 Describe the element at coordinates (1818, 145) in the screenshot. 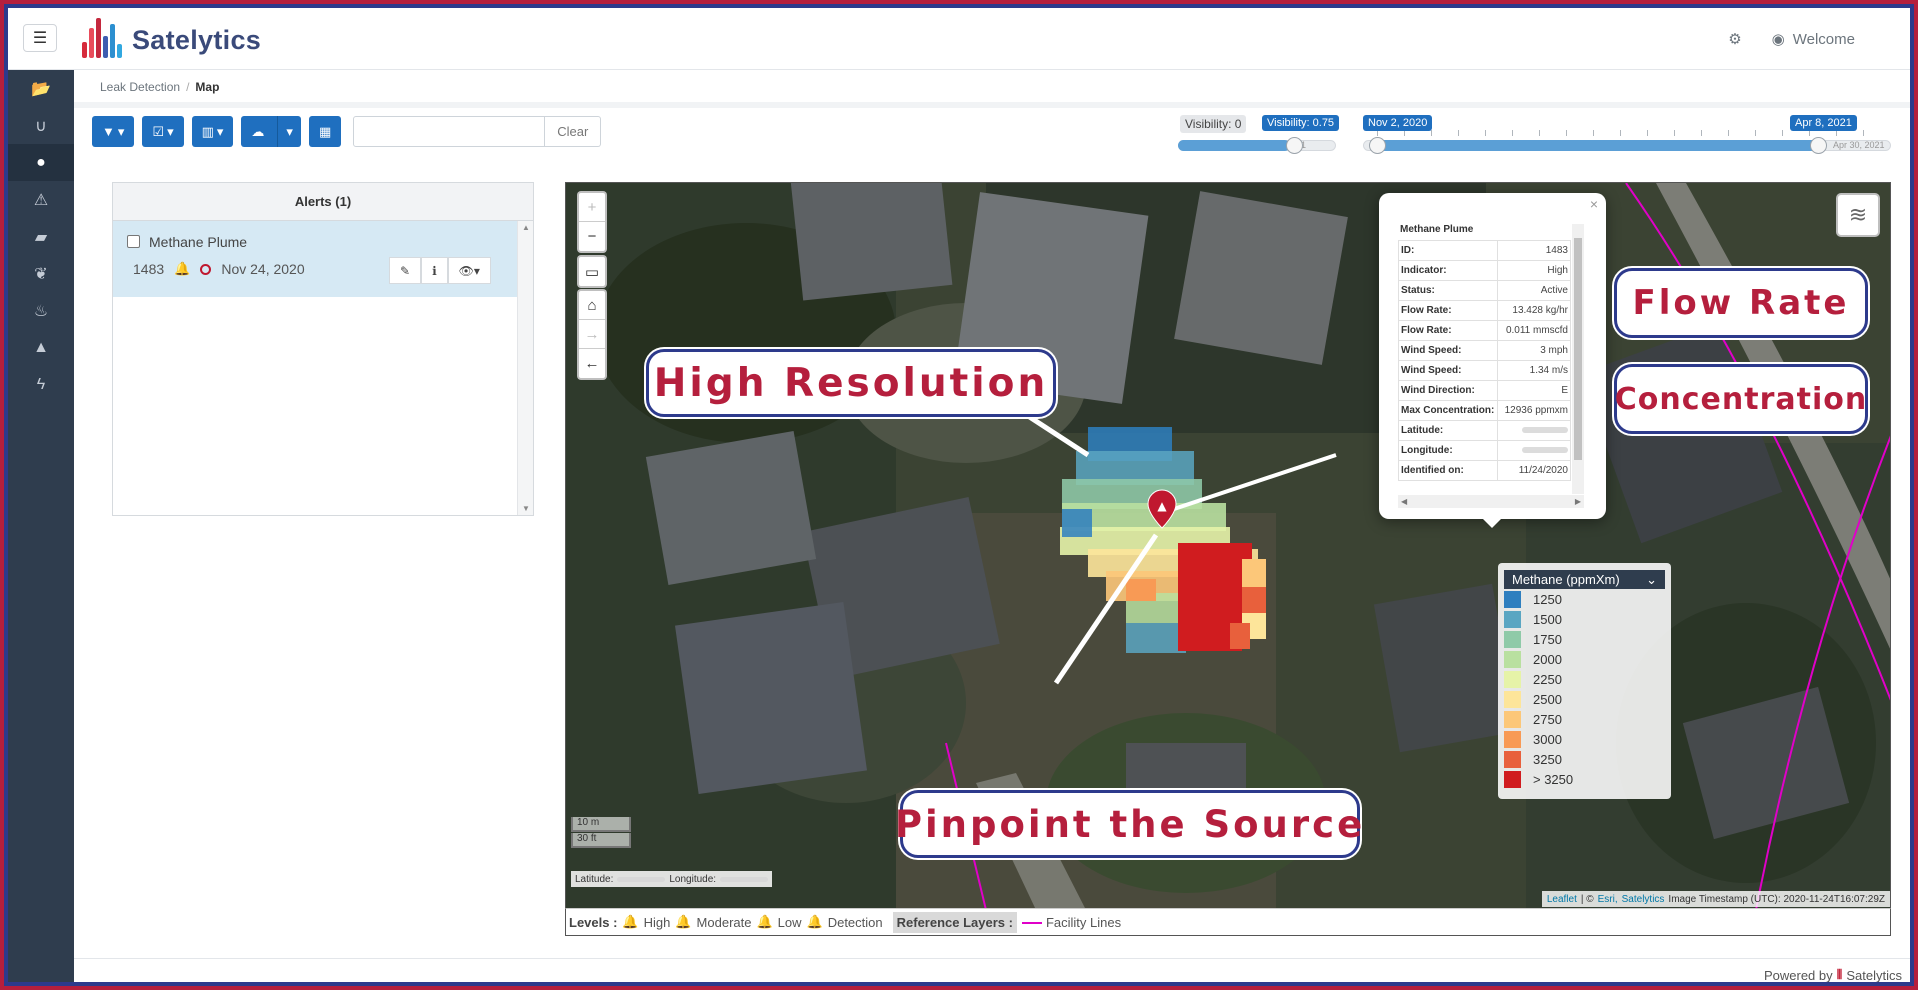

I see `timeline-end-handle` at that location.